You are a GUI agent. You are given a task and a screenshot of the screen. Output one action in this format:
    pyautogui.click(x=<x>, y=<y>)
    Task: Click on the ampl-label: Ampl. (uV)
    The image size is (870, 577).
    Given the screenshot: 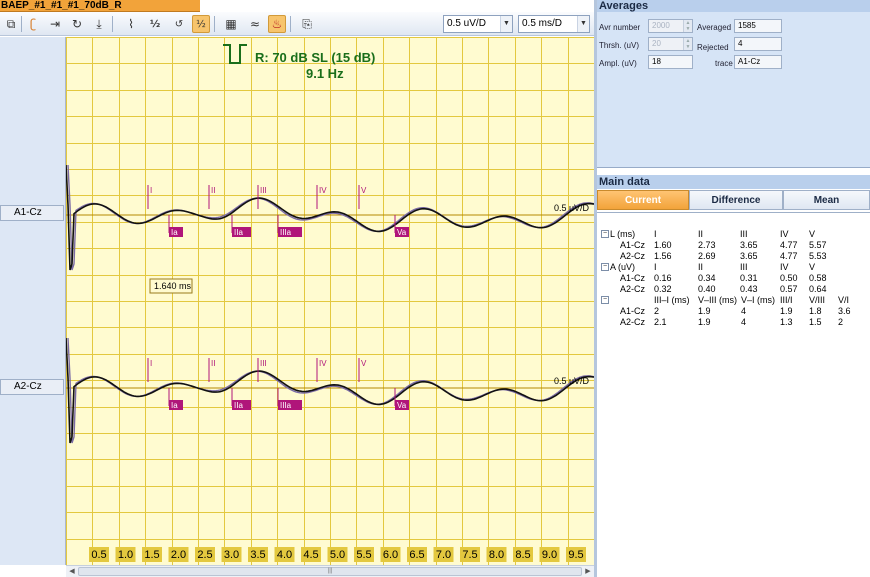 What is the action you would take?
    pyautogui.click(x=618, y=63)
    